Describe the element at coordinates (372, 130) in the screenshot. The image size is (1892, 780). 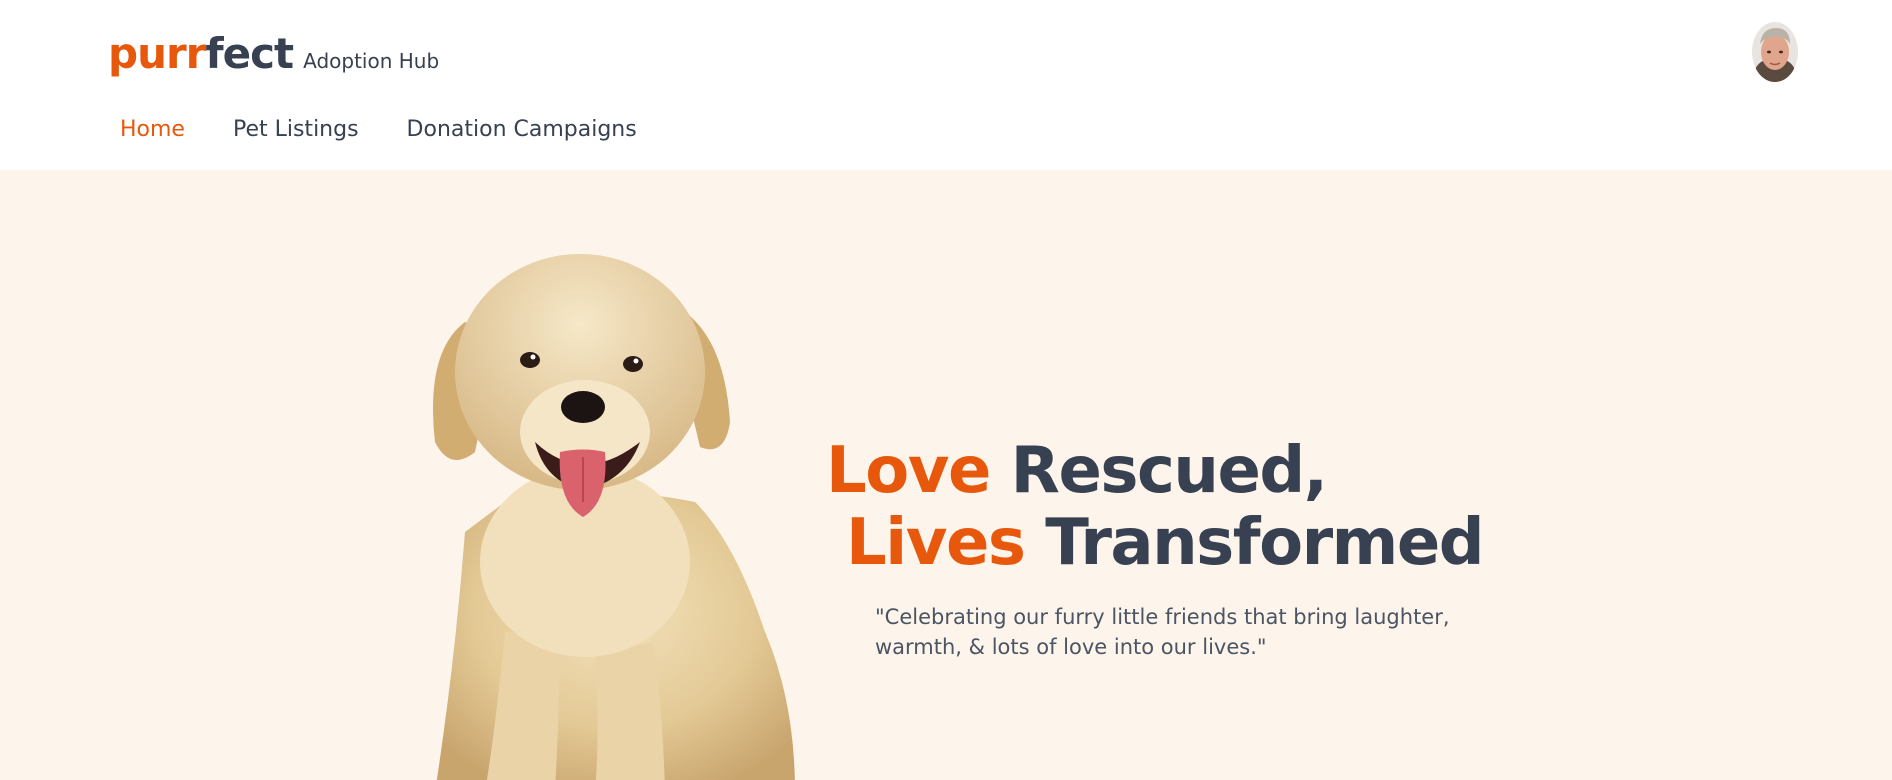
I see `main-nav: Home Pet Listings Donation Campaigns` at that location.